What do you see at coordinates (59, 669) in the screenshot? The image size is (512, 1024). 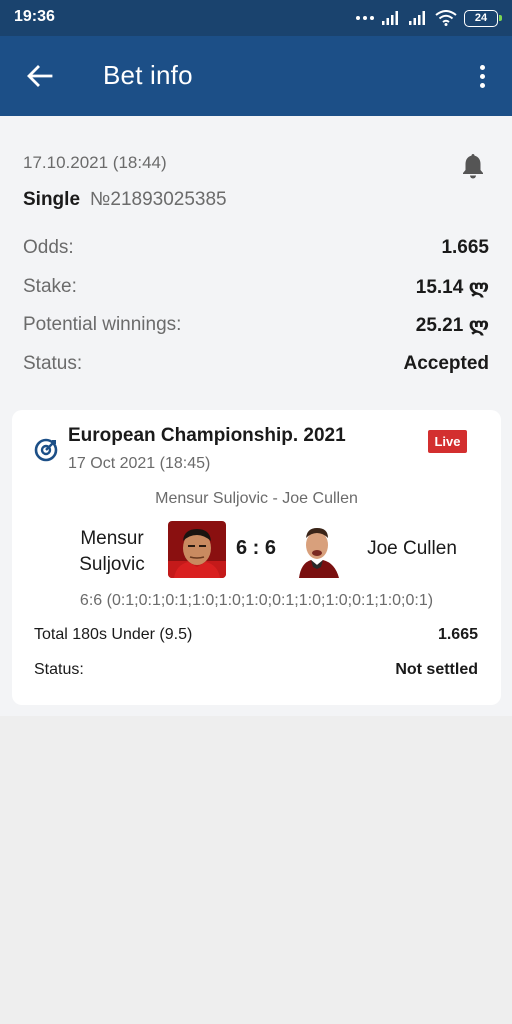 I see `event-status-label: Status:` at bounding box center [59, 669].